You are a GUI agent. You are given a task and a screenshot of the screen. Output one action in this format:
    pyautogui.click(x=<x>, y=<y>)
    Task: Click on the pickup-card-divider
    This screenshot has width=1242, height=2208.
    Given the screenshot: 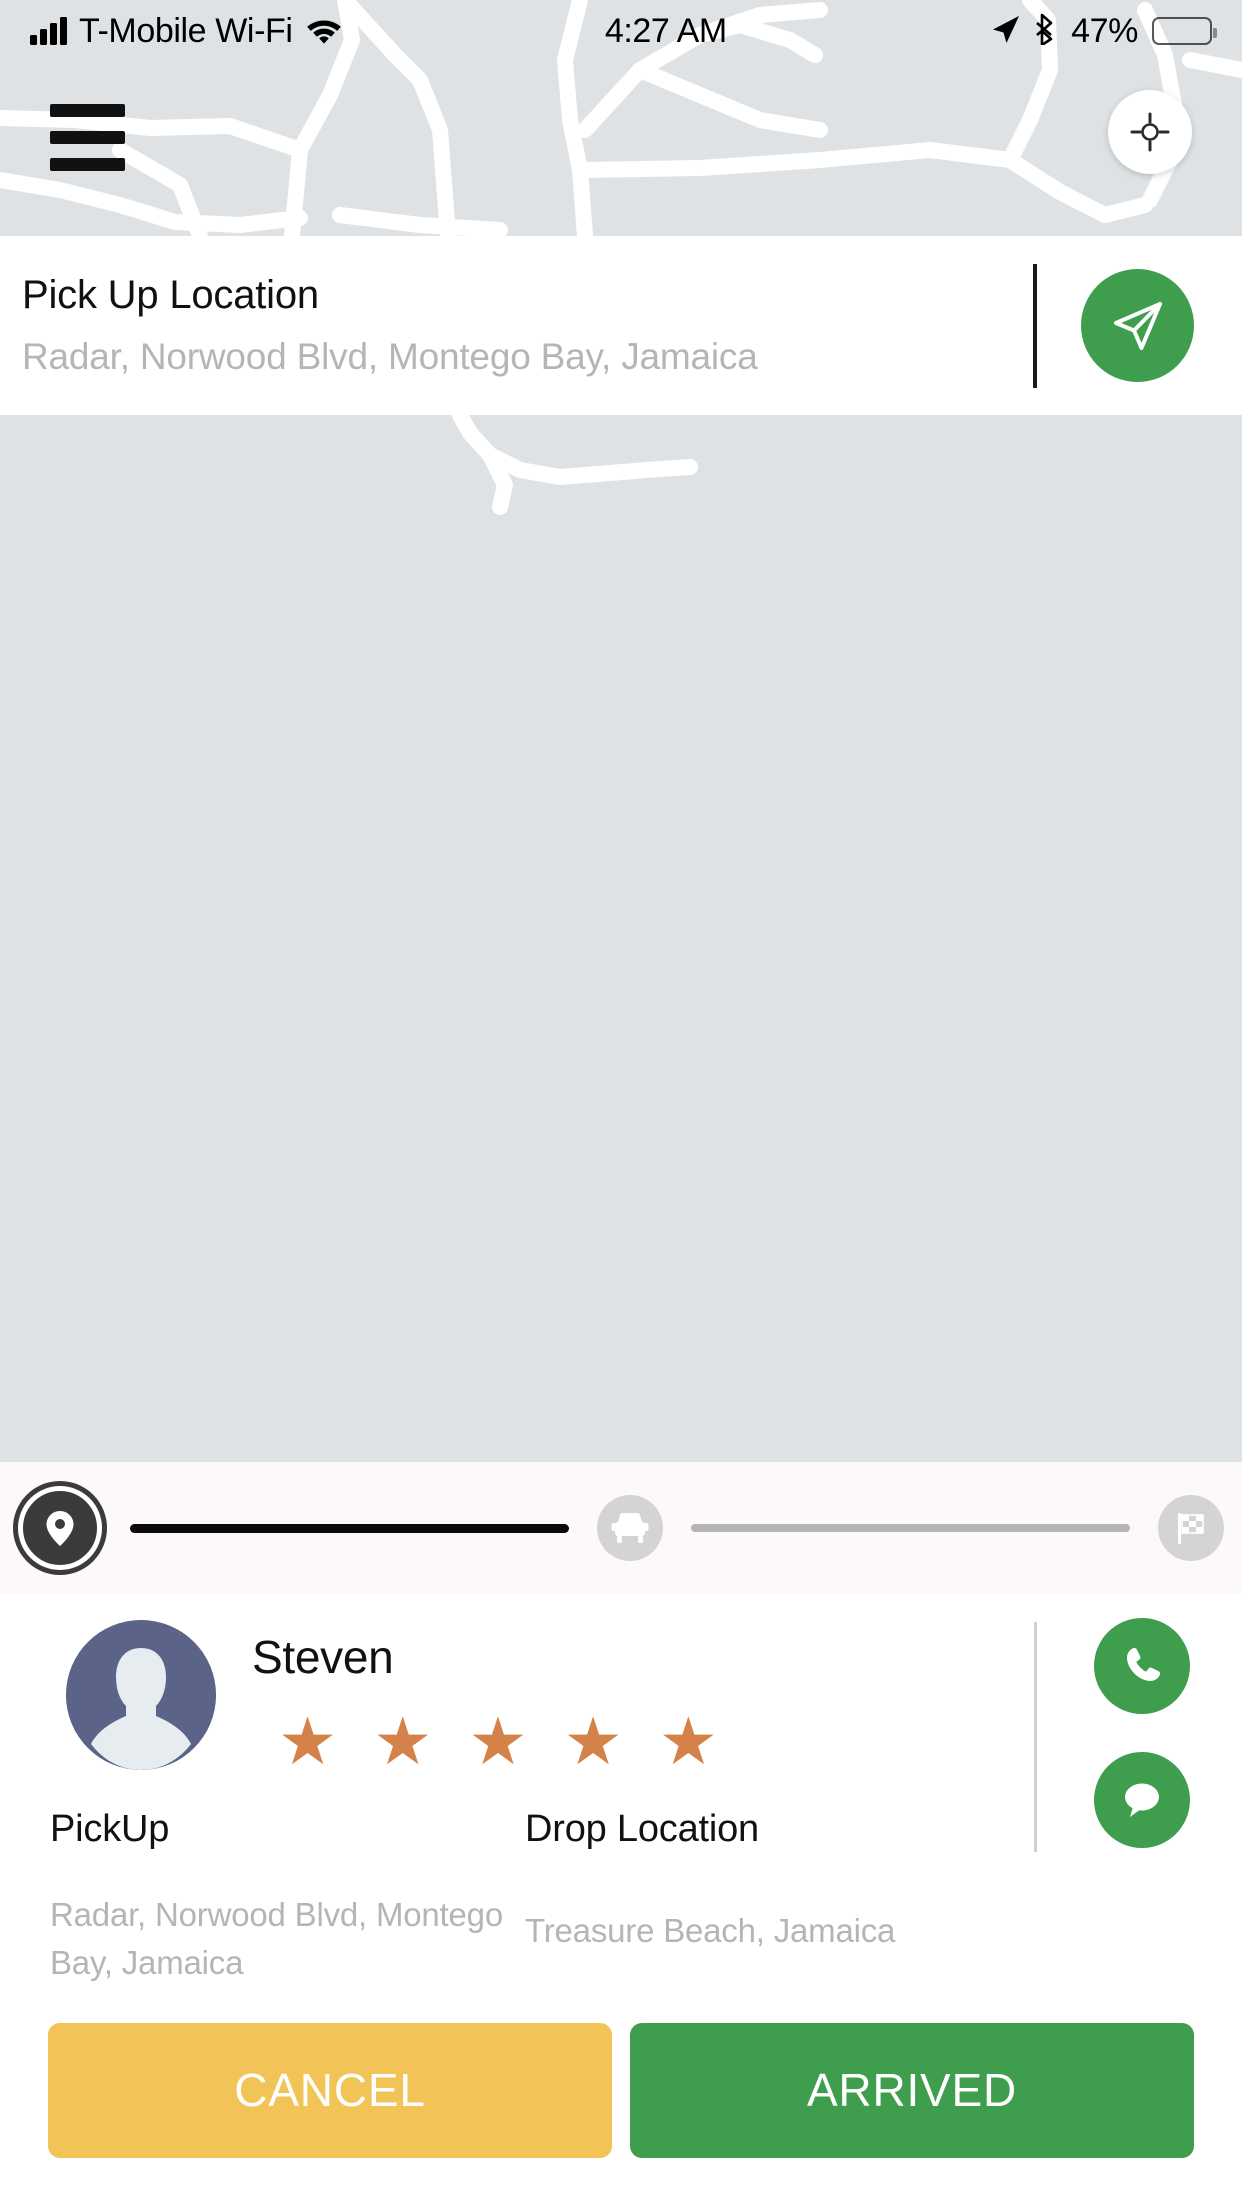 What is the action you would take?
    pyautogui.click(x=1035, y=325)
    